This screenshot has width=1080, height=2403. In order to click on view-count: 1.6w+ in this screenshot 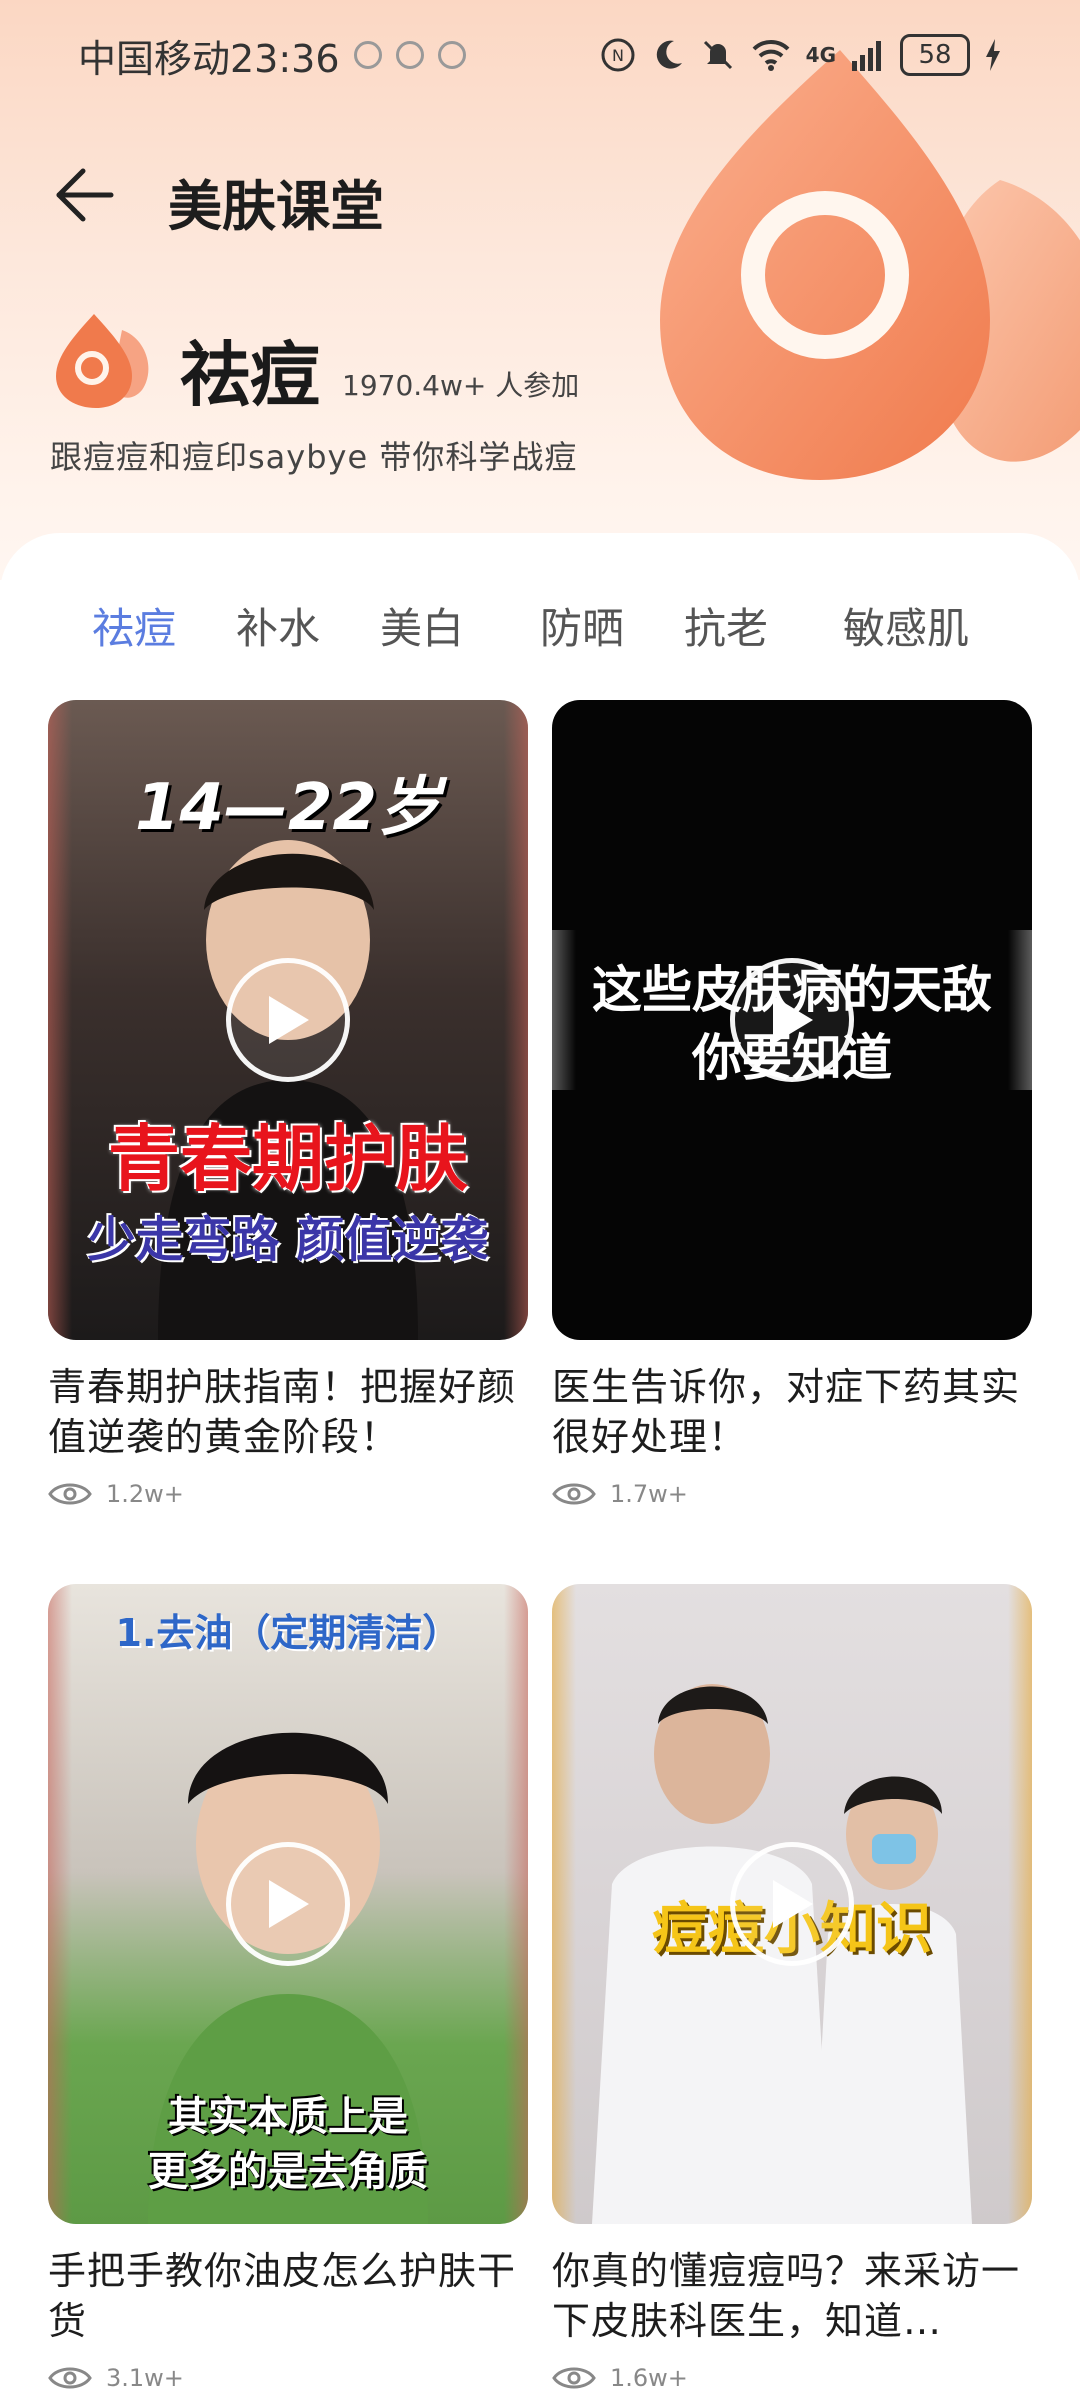, I will do `click(792, 2378)`.